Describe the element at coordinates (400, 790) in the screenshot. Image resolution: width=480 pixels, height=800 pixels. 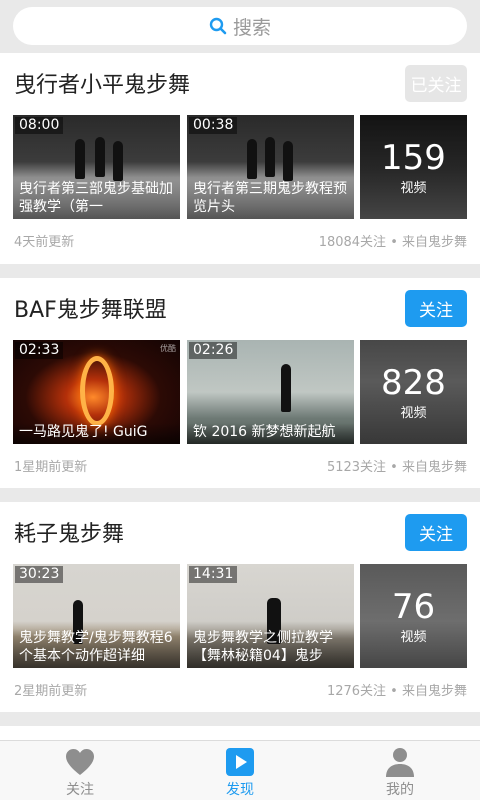
I see `tab-label: 我的` at that location.